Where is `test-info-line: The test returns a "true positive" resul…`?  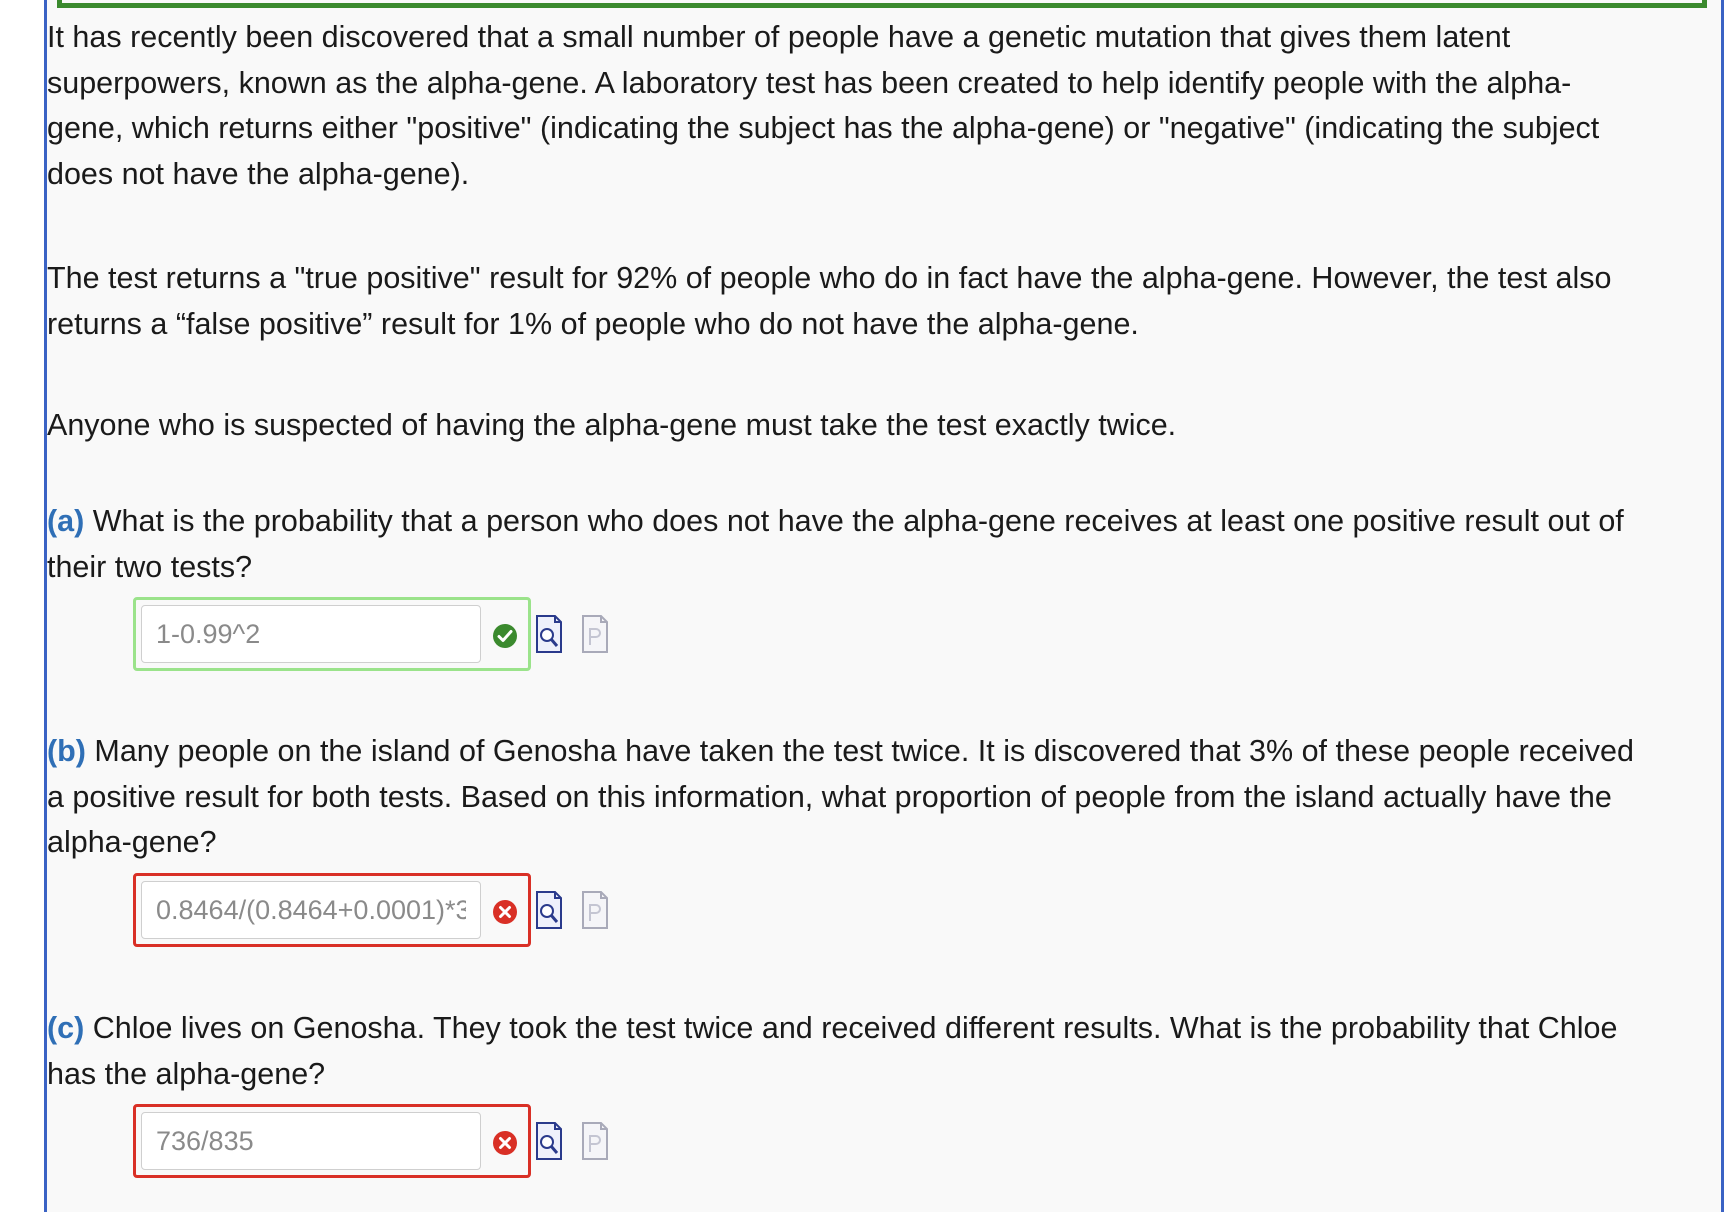 test-info-line: The test returns a "true positive" resul… is located at coordinates (829, 278).